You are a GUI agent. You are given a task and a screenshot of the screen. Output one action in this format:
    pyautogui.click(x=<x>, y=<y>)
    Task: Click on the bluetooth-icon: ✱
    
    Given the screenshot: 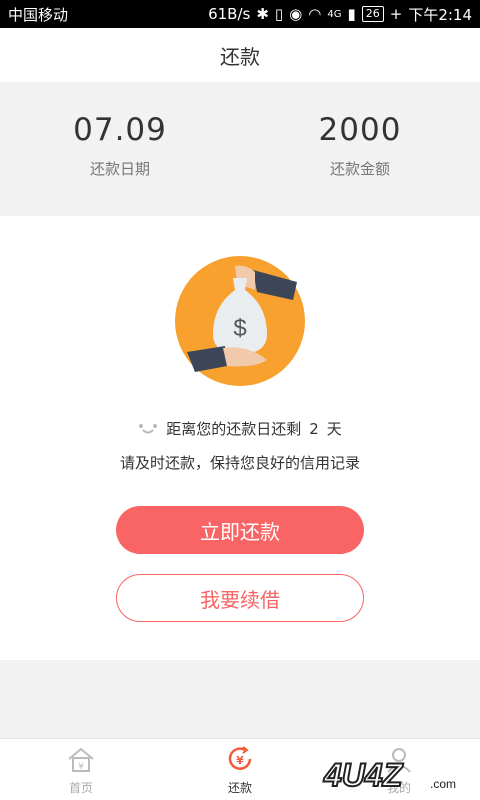 What is the action you would take?
    pyautogui.click(x=262, y=14)
    